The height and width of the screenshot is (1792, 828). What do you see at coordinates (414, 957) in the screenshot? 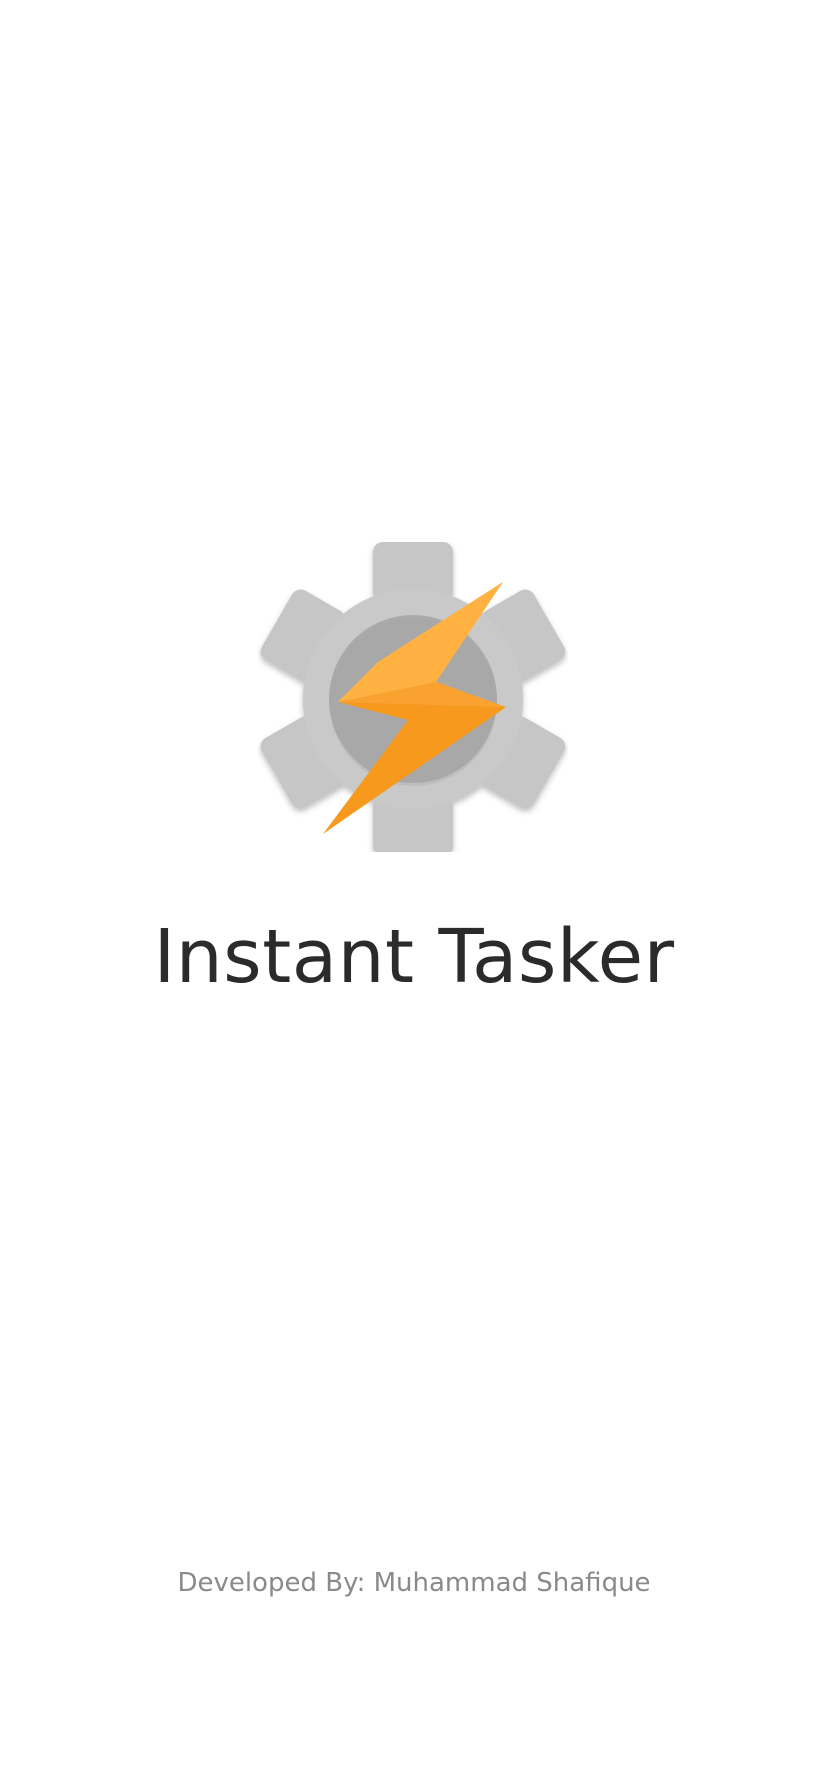
I see `app-title: Instant Tasker` at bounding box center [414, 957].